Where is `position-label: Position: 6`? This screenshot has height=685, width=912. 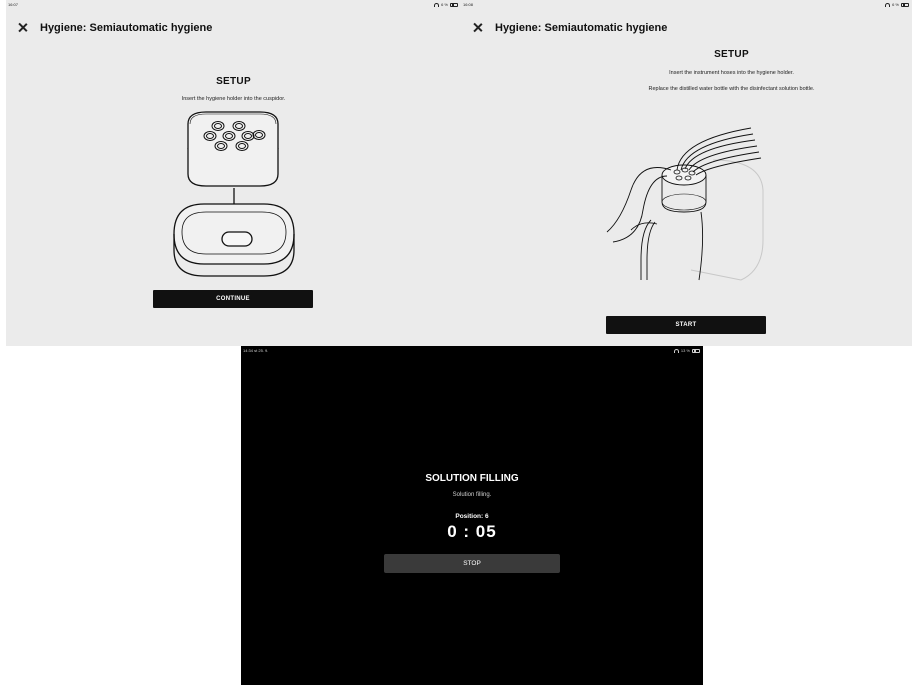
position-label: Position: 6 is located at coordinates (472, 516).